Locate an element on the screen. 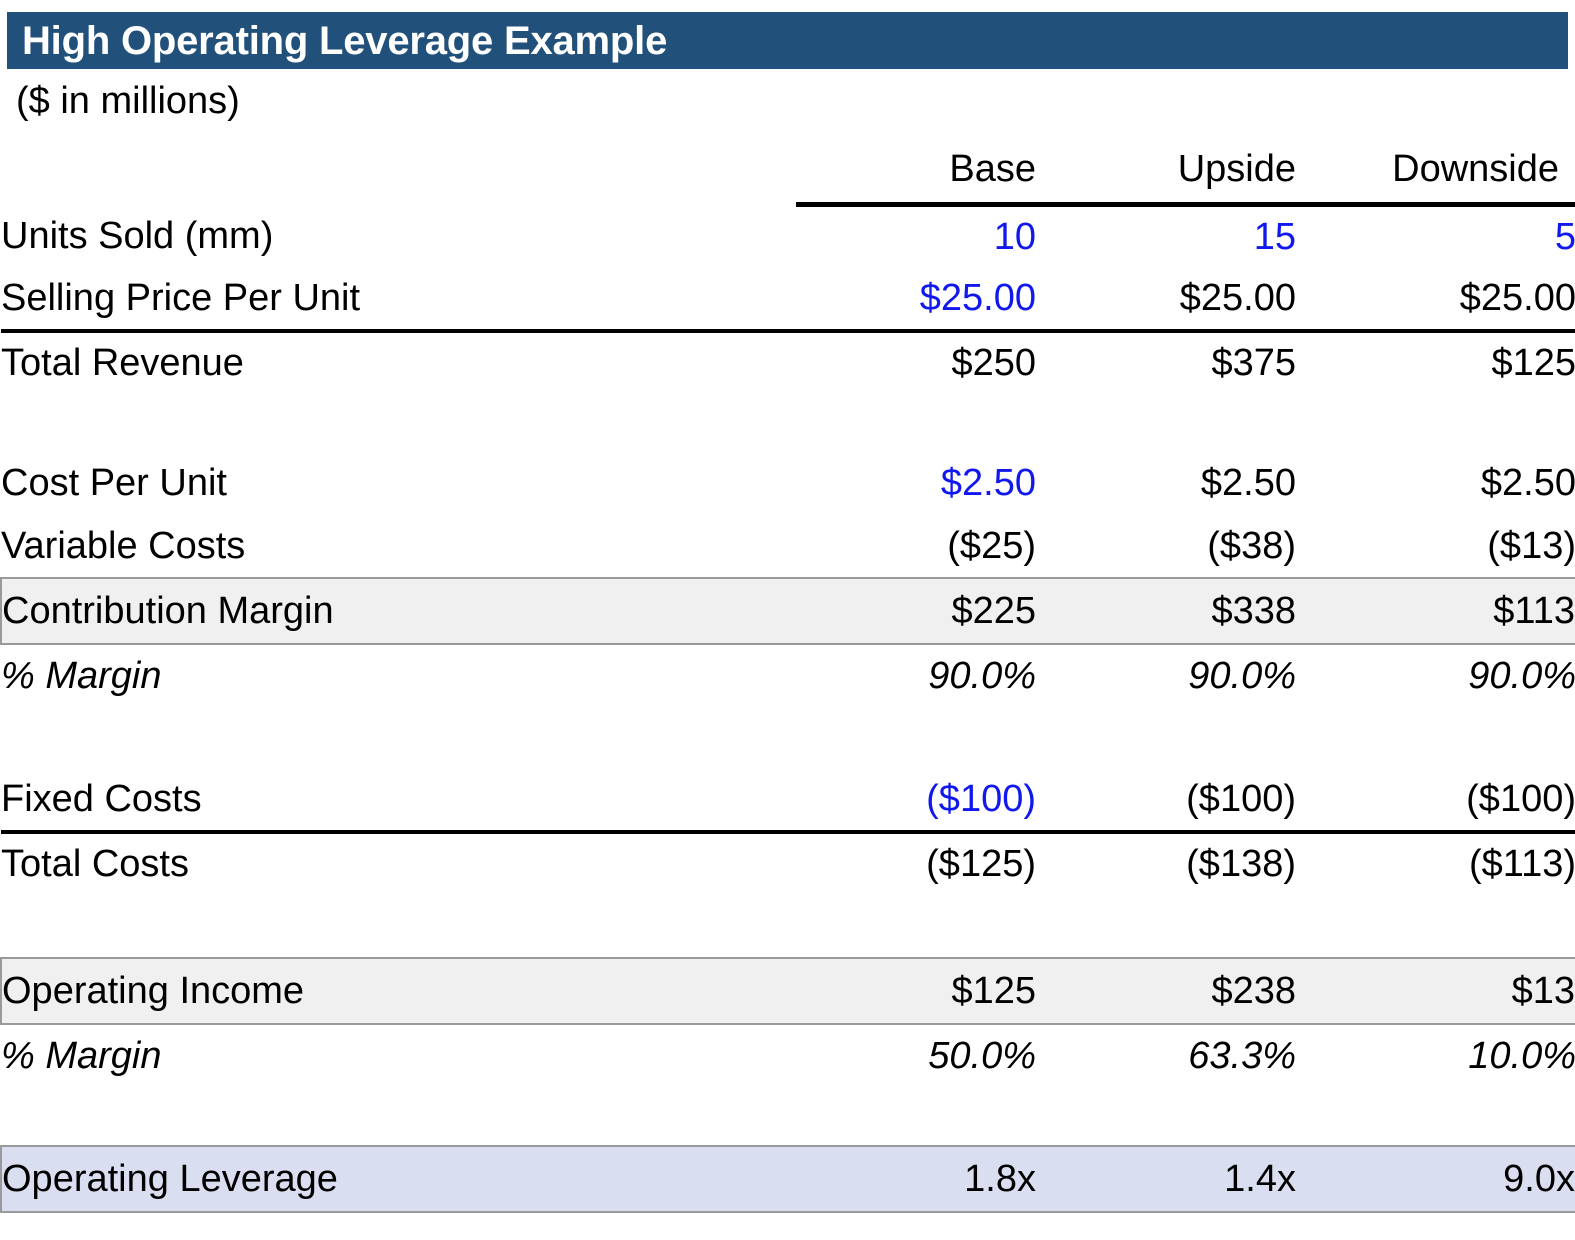 The width and height of the screenshot is (1575, 1240). cell-operating-income-base: $125 is located at coordinates (926, 990).